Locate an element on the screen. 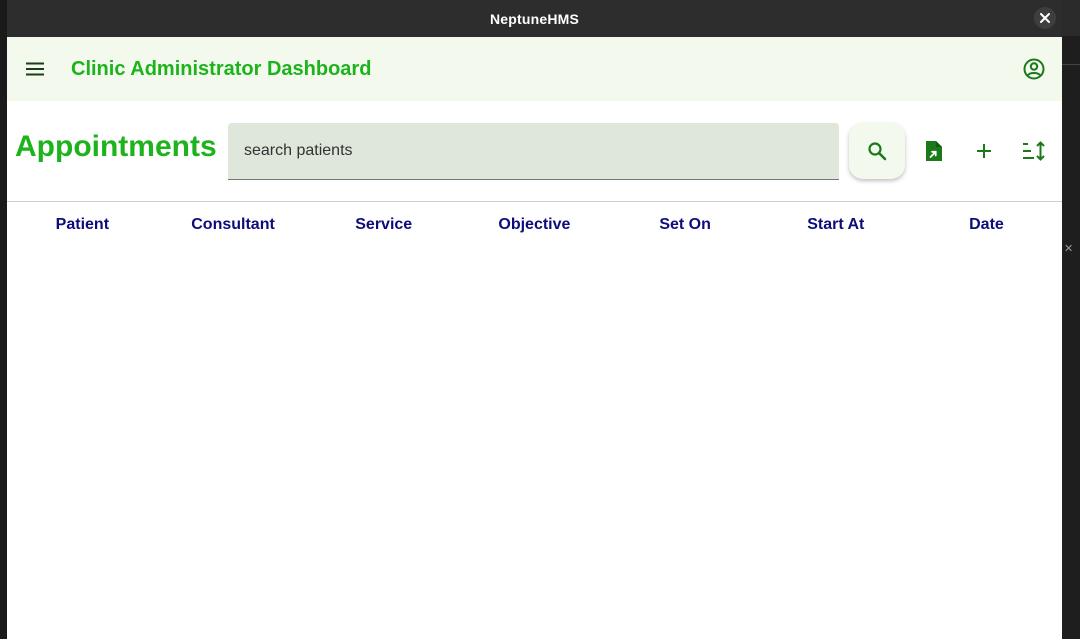 Image resolution: width=1080 pixels, height=639 pixels. account-circle-icon is located at coordinates (1034, 69).